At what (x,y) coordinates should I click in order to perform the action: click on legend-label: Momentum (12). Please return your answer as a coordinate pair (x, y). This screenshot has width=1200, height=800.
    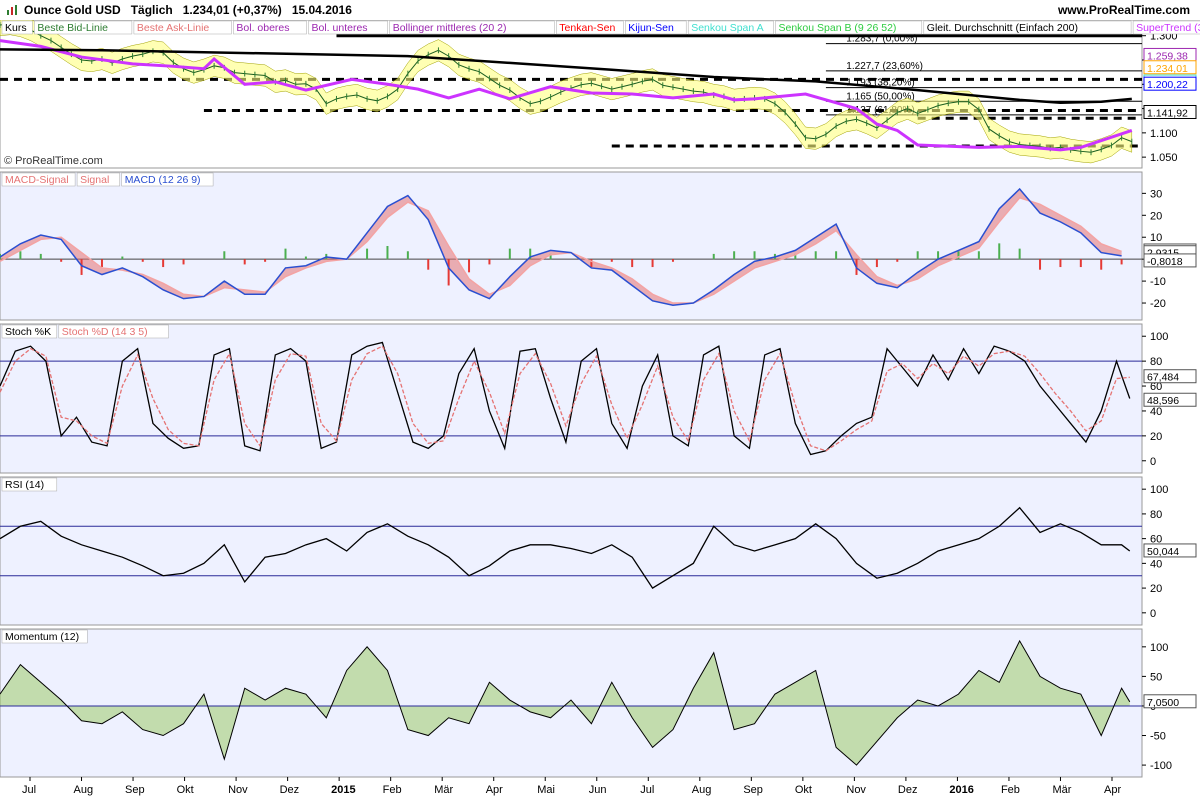
    Looking at the image, I should click on (42, 637).